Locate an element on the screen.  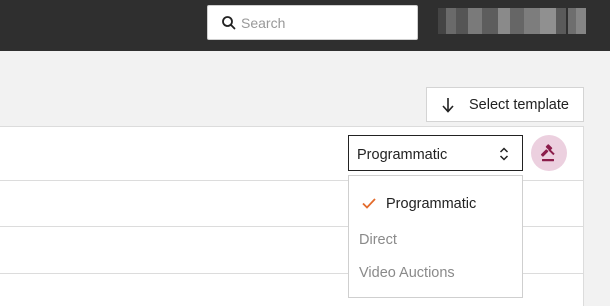
option-programmatic: Programmatic is located at coordinates (435, 204).